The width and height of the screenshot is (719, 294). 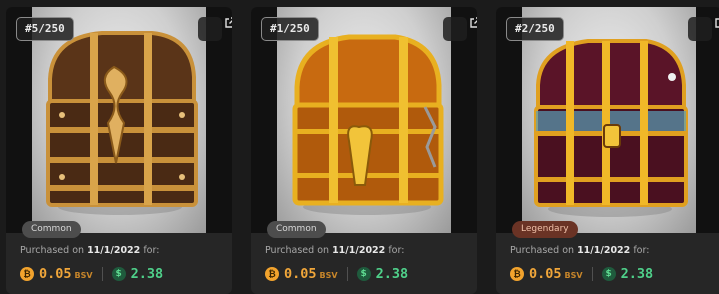 What do you see at coordinates (45, 29) in the screenshot?
I see `edition-number: #5/250` at bounding box center [45, 29].